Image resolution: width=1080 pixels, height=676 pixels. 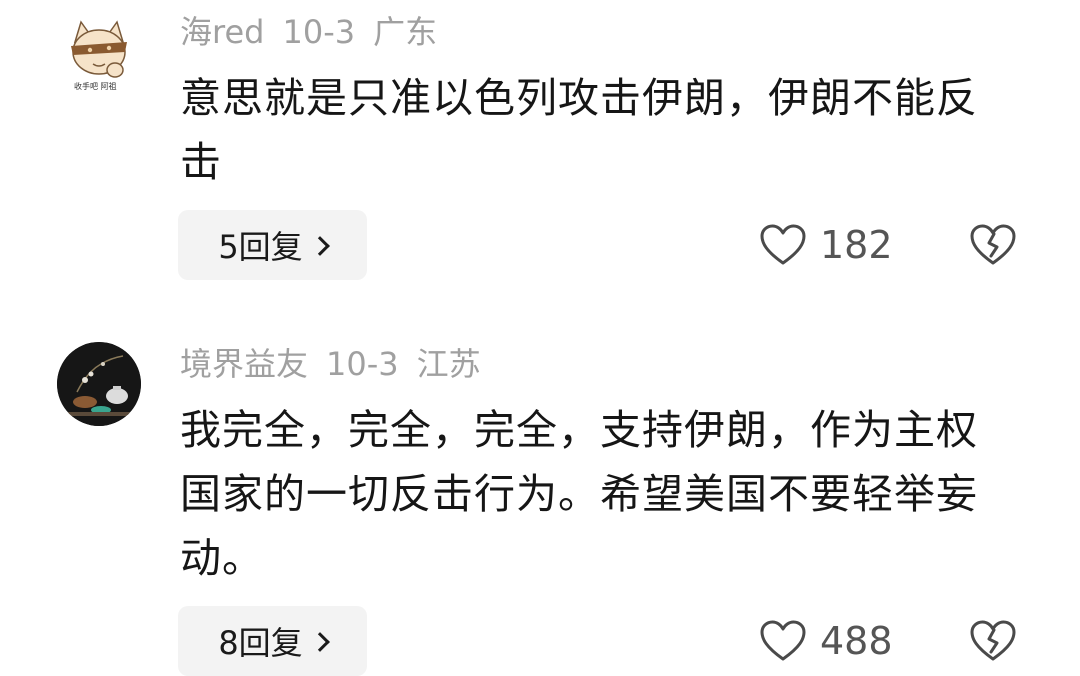 I want to click on comment-location: 广东, so click(x=405, y=32).